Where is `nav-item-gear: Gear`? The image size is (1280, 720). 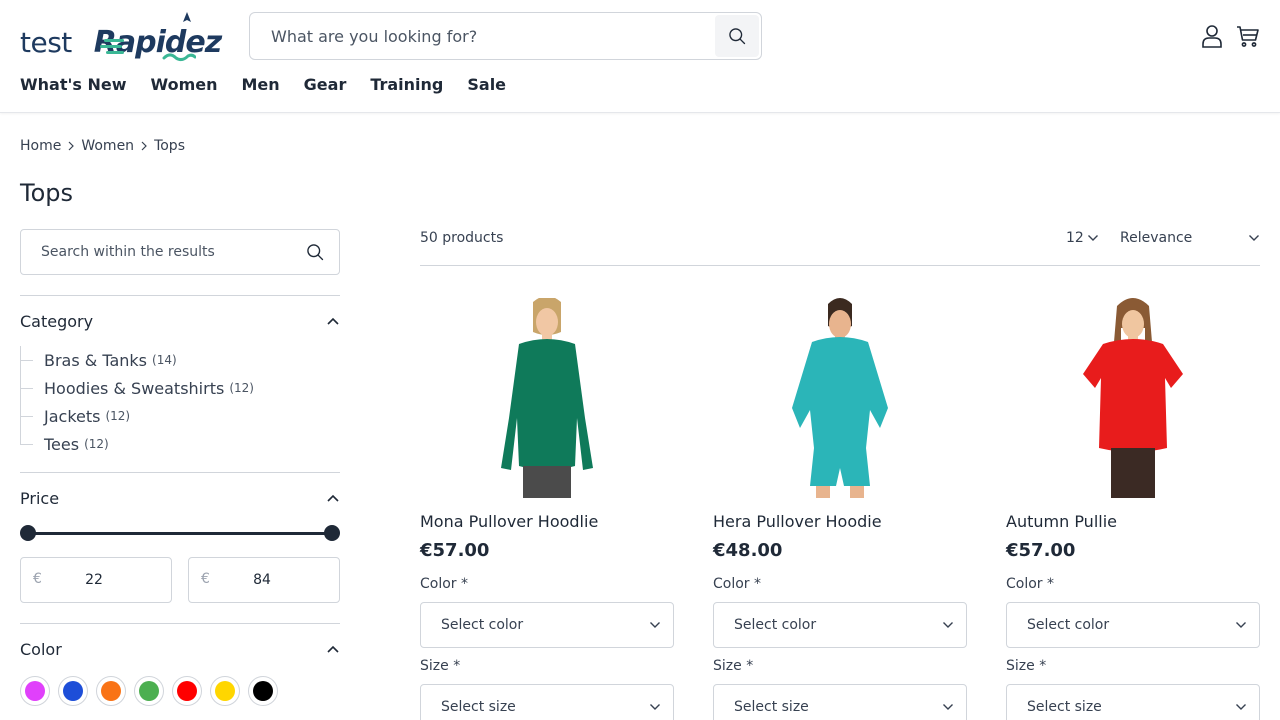
nav-item-gear: Gear is located at coordinates (325, 85).